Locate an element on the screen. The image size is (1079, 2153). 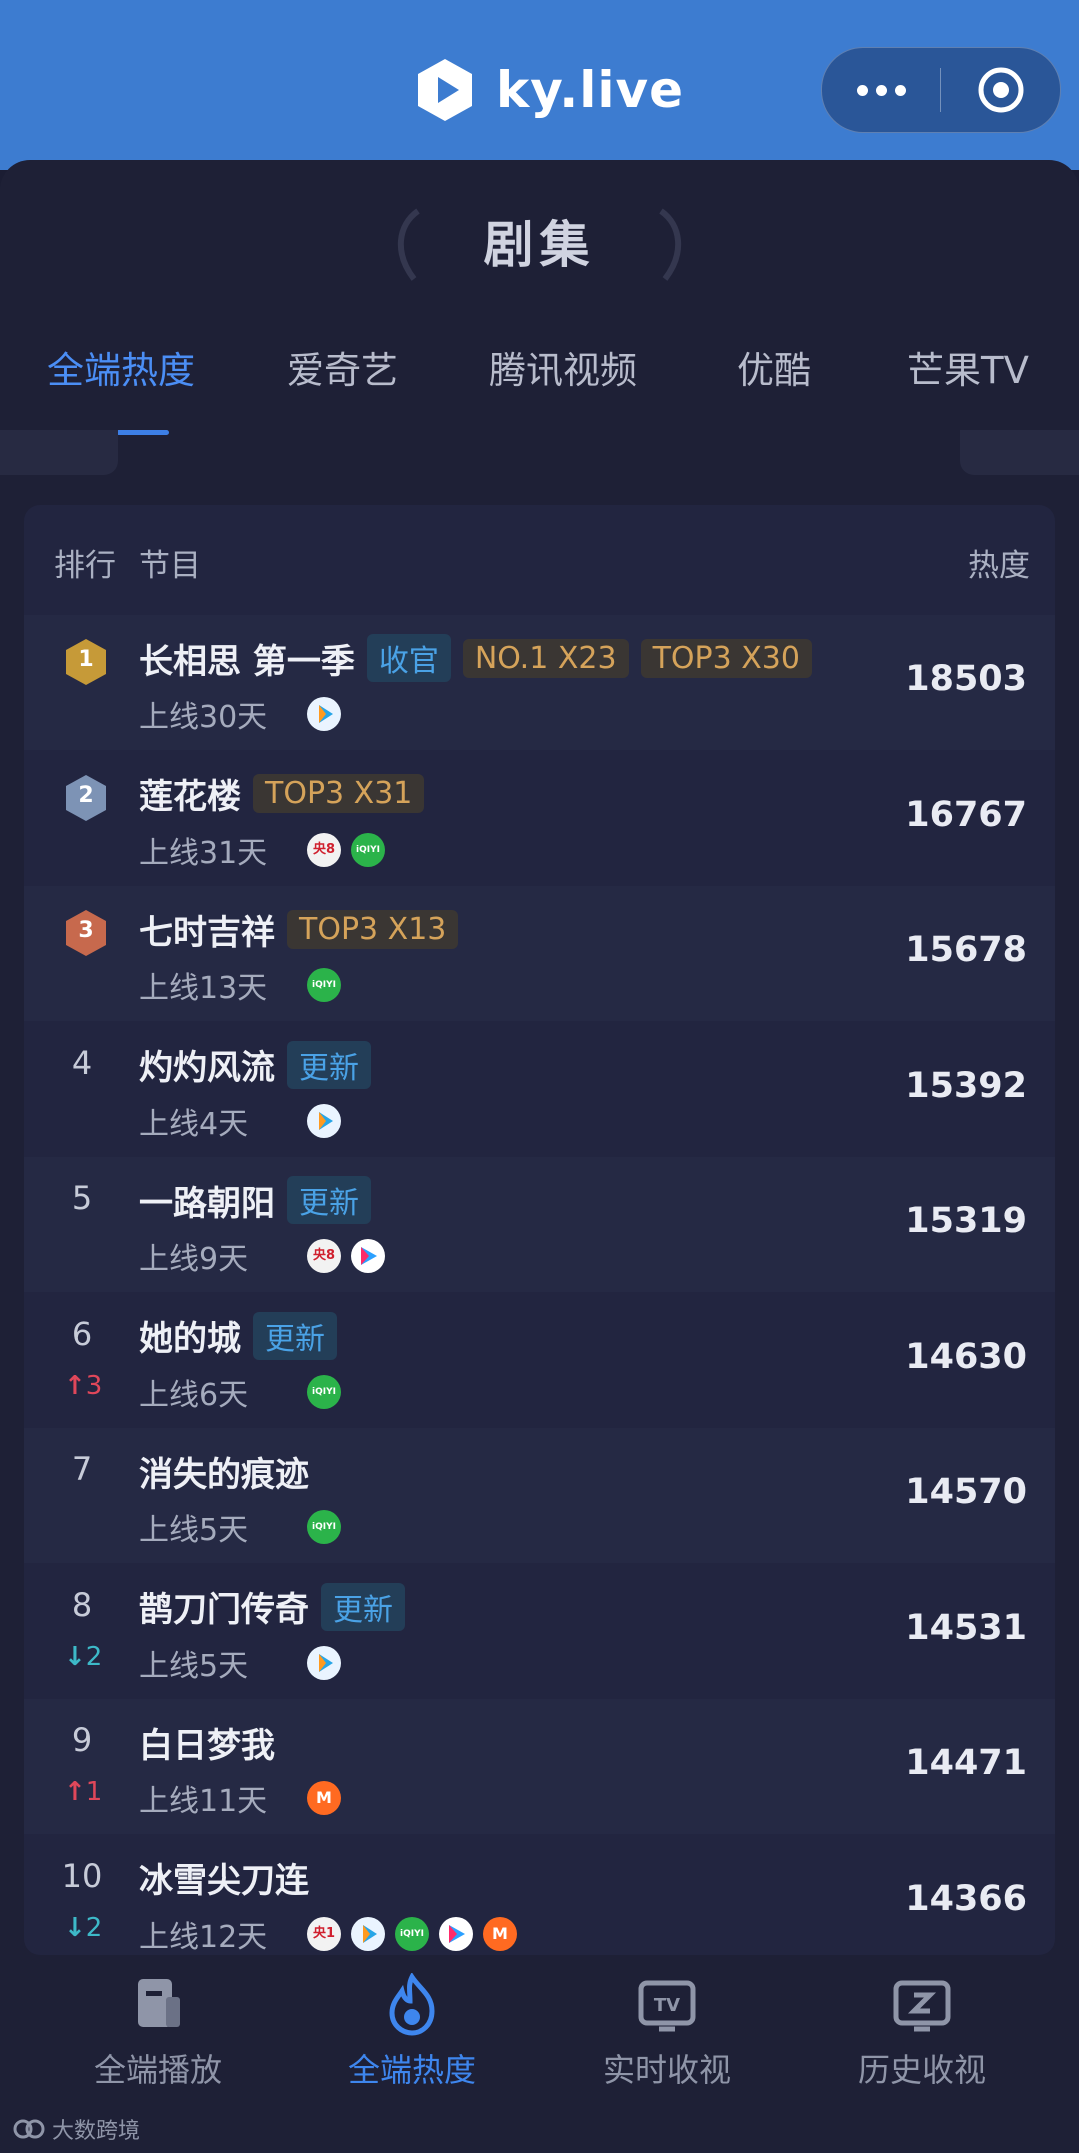
rank-number: 1 is located at coordinates (86, 659).